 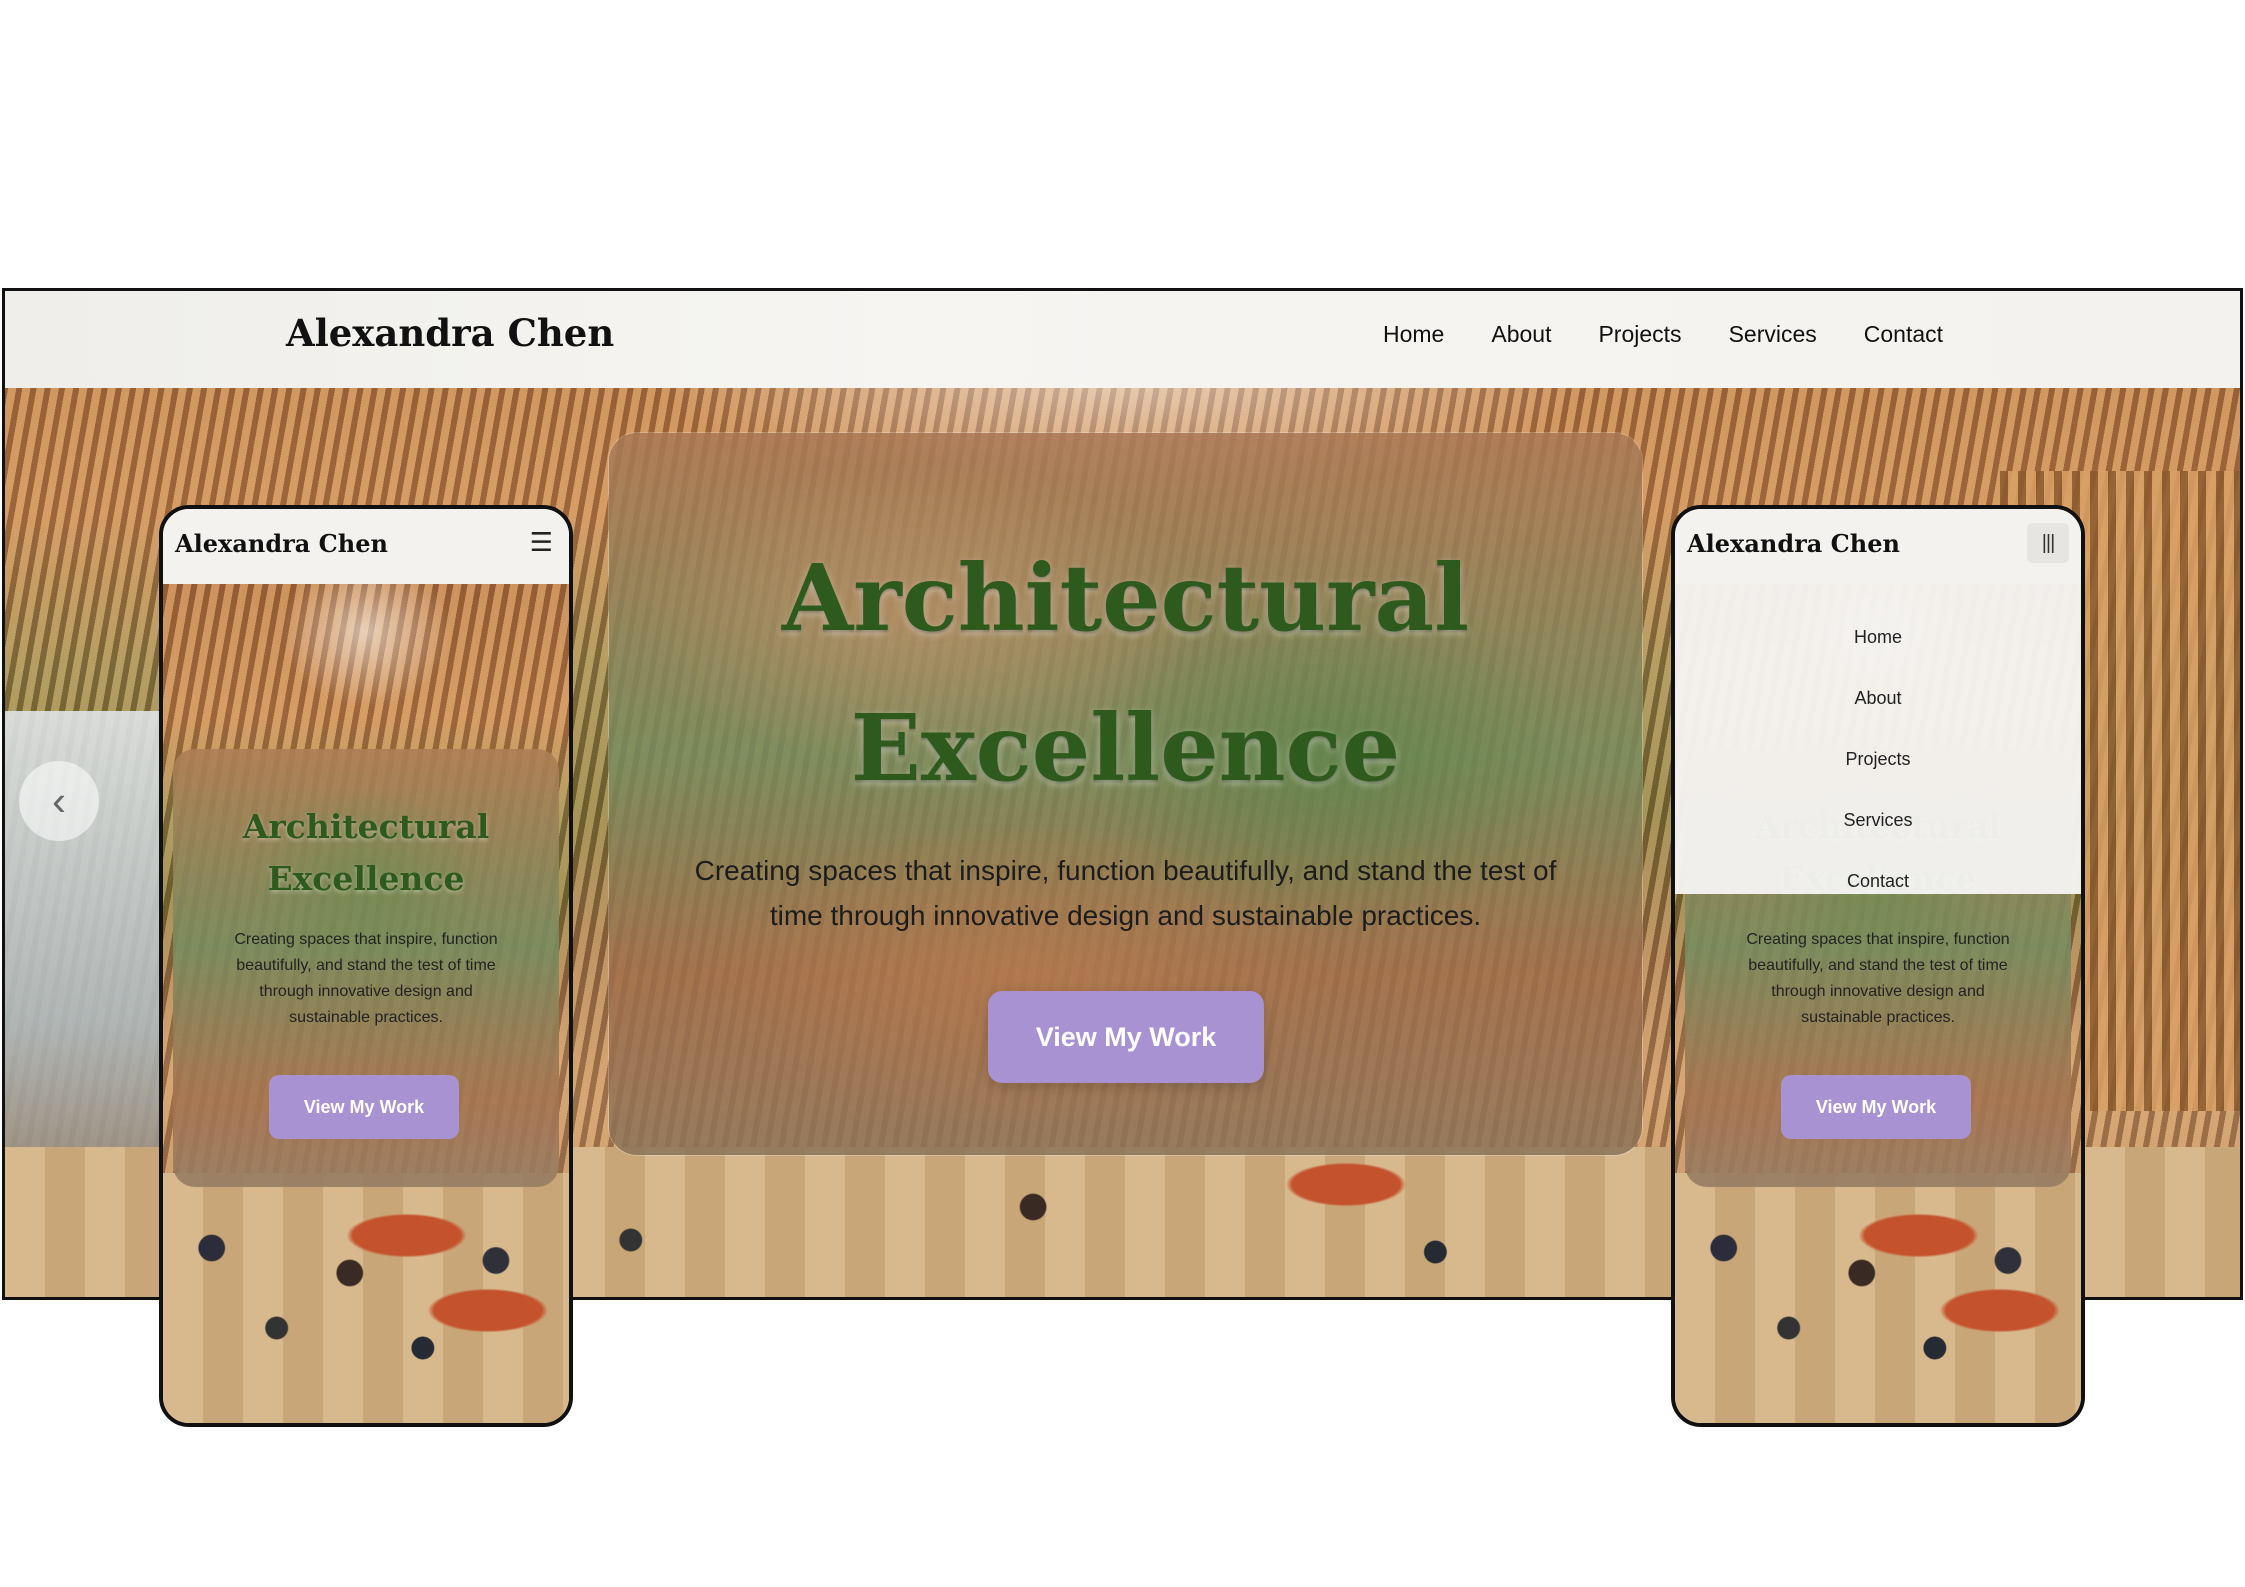 What do you see at coordinates (1903, 334) in the screenshot?
I see `nav-contact: Contact` at bounding box center [1903, 334].